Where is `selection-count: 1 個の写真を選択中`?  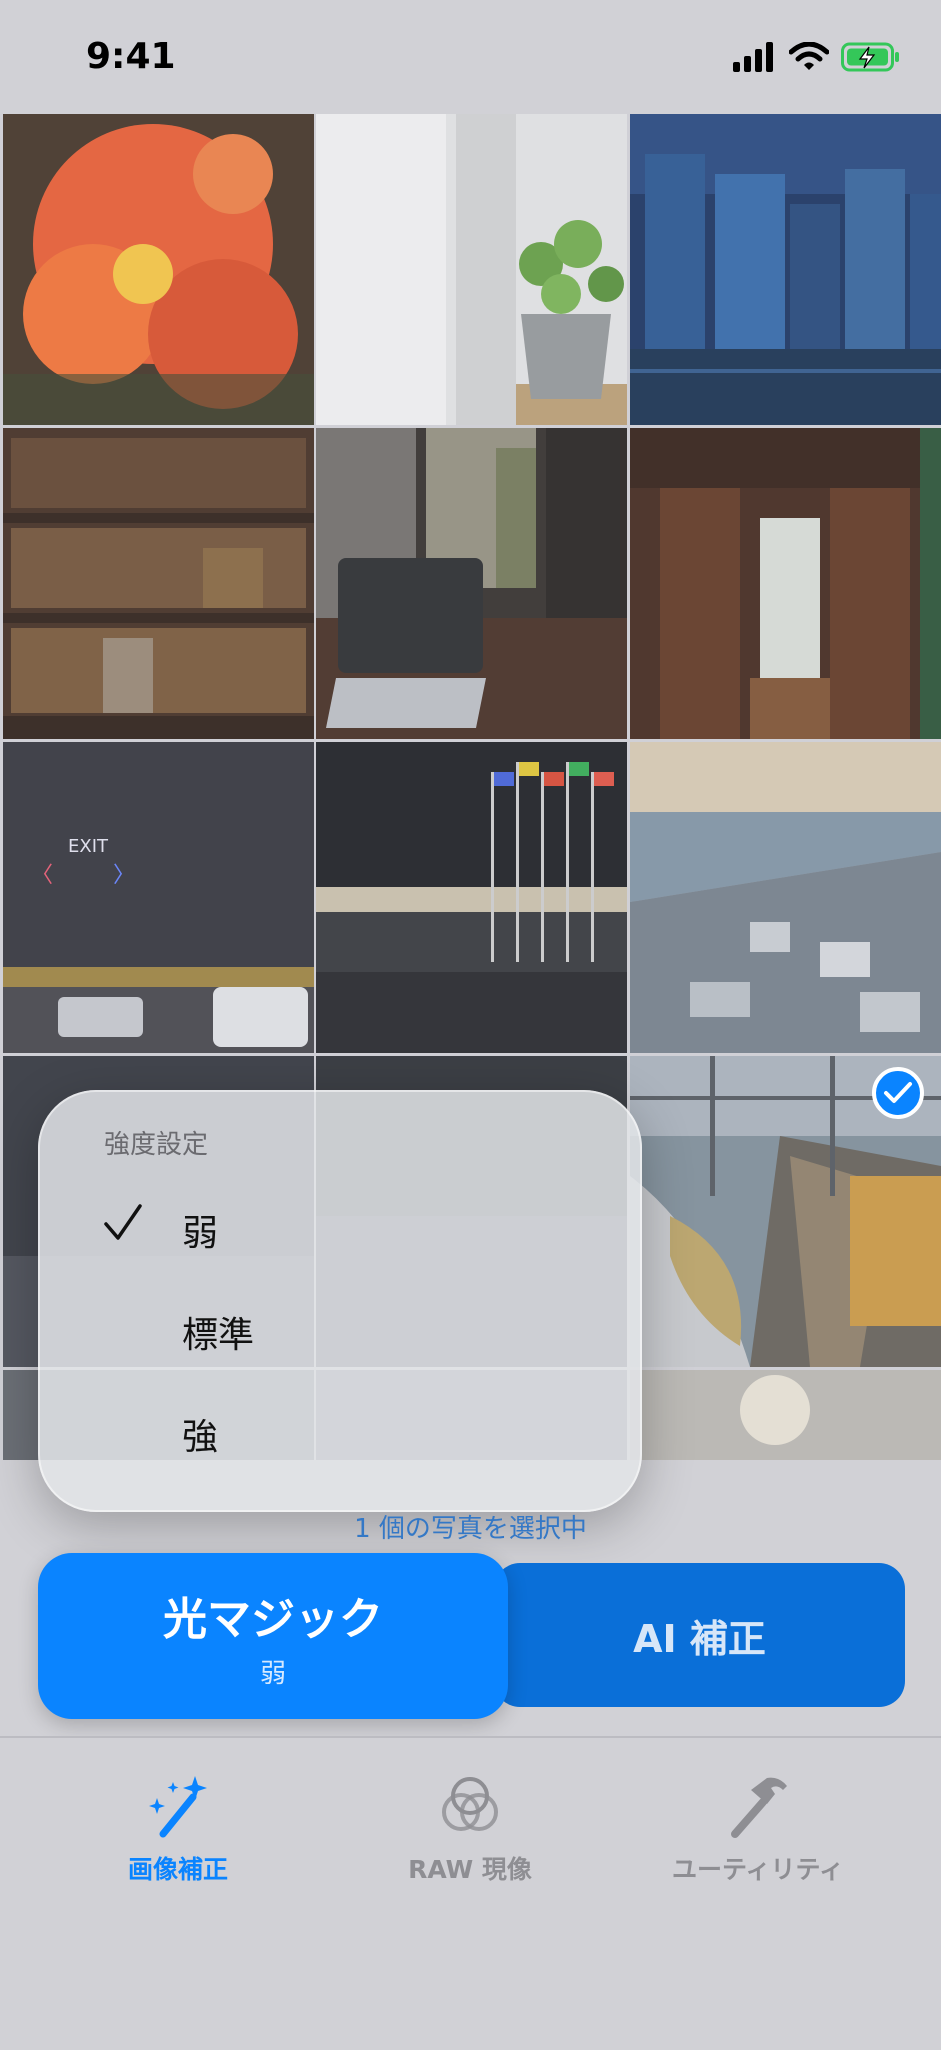
selection-count: 1 個の写真を選択中 is located at coordinates (470, 1529).